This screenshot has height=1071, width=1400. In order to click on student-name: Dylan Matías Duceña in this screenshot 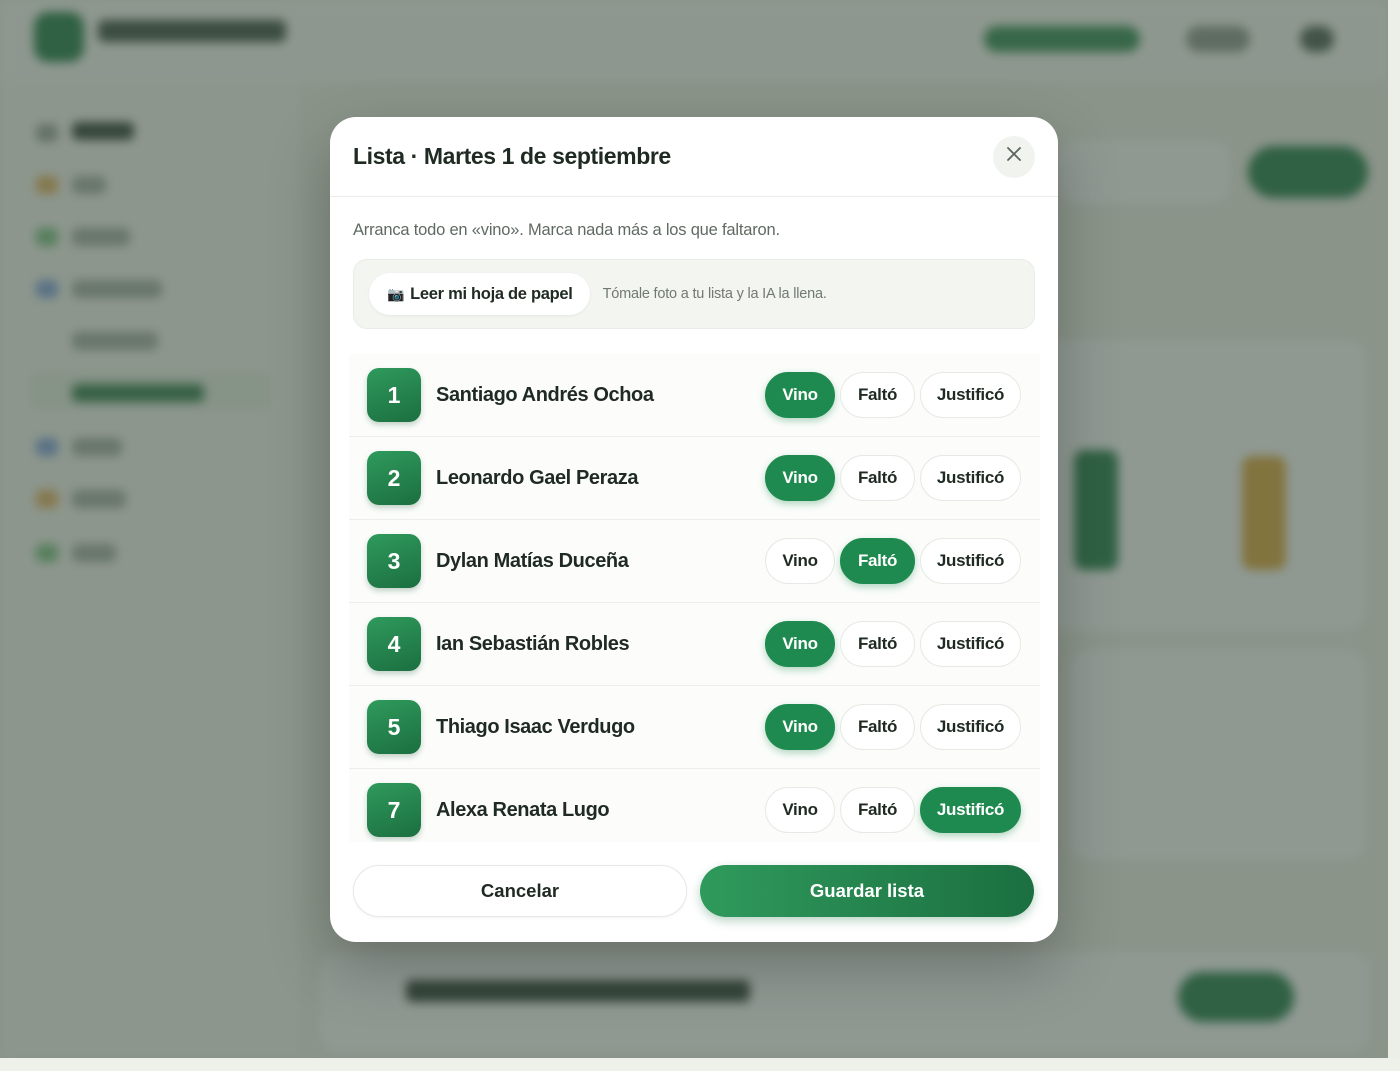, I will do `click(532, 560)`.